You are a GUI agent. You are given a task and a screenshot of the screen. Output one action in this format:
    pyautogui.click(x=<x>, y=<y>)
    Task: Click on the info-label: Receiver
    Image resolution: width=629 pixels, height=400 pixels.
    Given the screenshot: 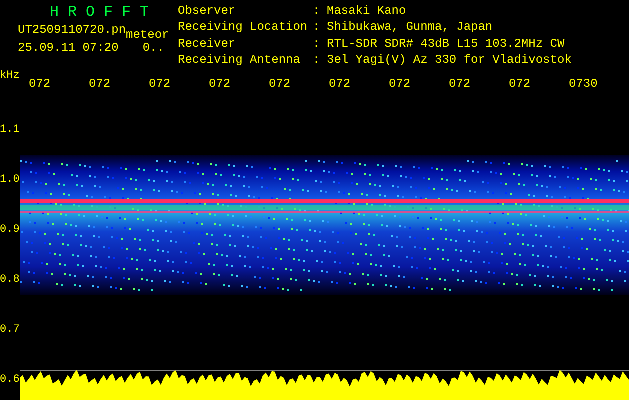 What is the action you would take?
    pyautogui.click(x=207, y=45)
    